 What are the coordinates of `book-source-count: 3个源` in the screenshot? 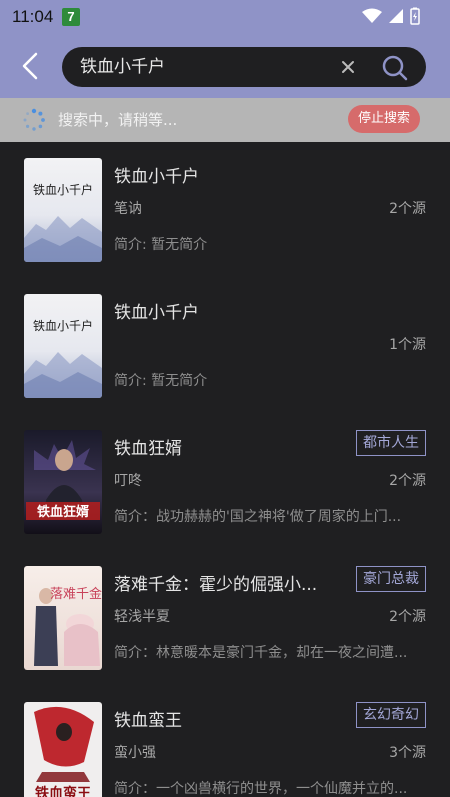 It's located at (407, 753).